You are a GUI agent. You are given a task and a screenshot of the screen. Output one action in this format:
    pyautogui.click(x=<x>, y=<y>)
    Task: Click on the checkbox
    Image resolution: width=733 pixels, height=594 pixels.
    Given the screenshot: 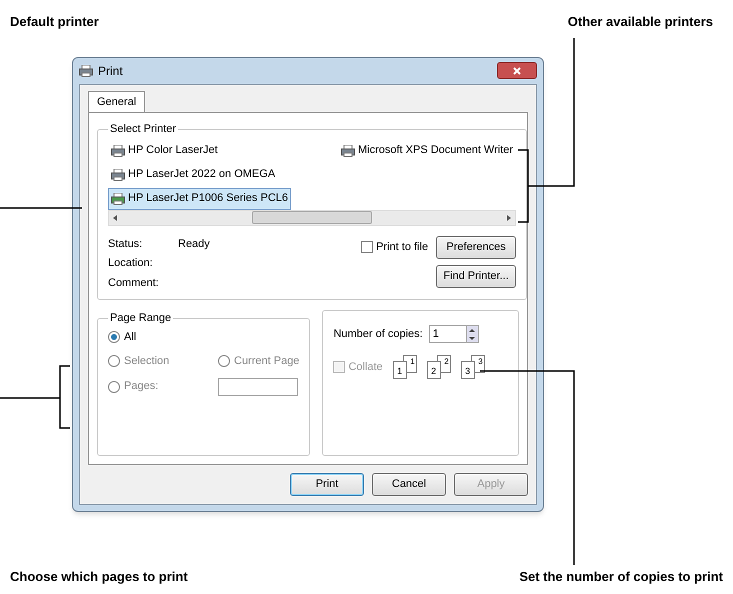 What is the action you would take?
    pyautogui.click(x=367, y=247)
    